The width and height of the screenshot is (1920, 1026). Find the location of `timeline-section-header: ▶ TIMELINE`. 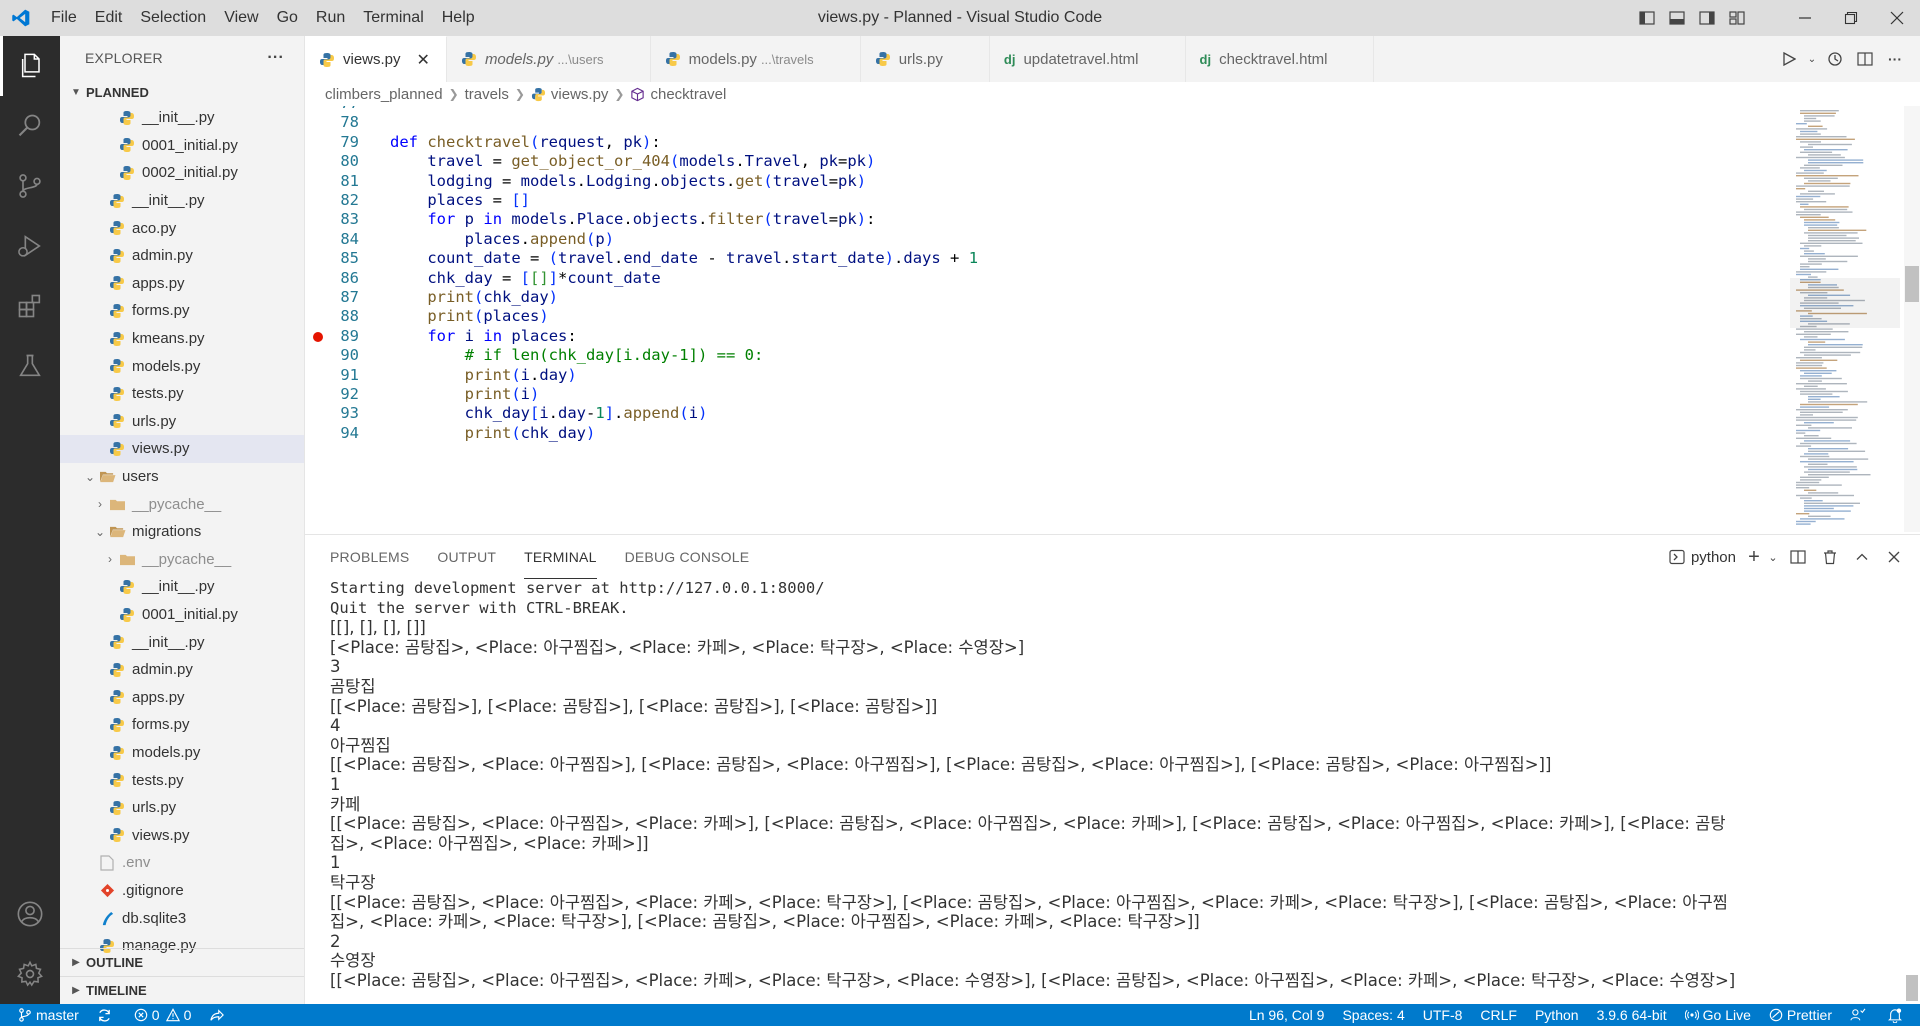

timeline-section-header: ▶ TIMELINE is located at coordinates (182, 990).